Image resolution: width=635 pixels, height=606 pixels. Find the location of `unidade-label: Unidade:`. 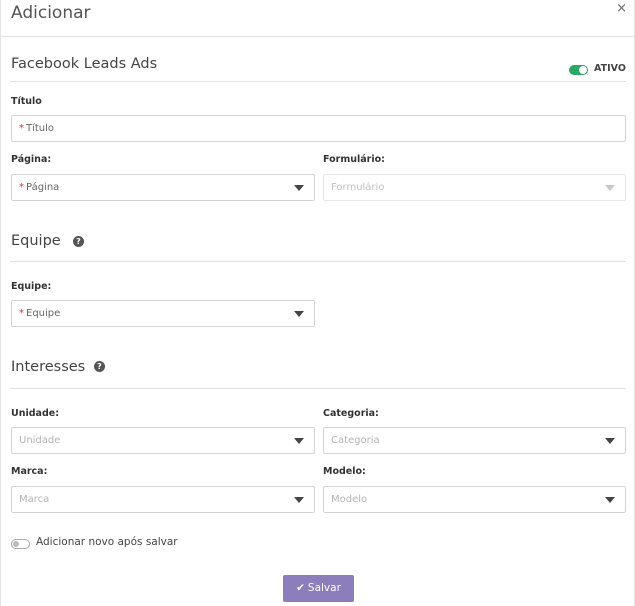

unidade-label: Unidade: is located at coordinates (35, 413).